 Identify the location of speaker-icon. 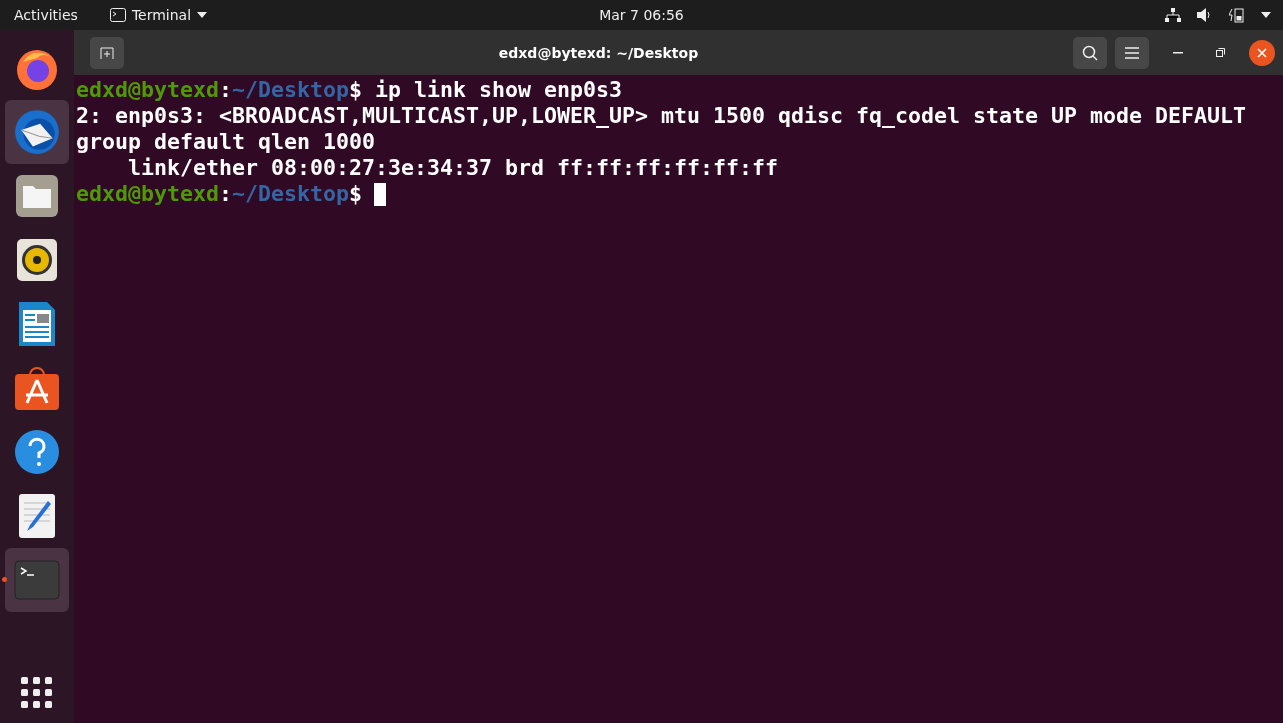
(37, 260).